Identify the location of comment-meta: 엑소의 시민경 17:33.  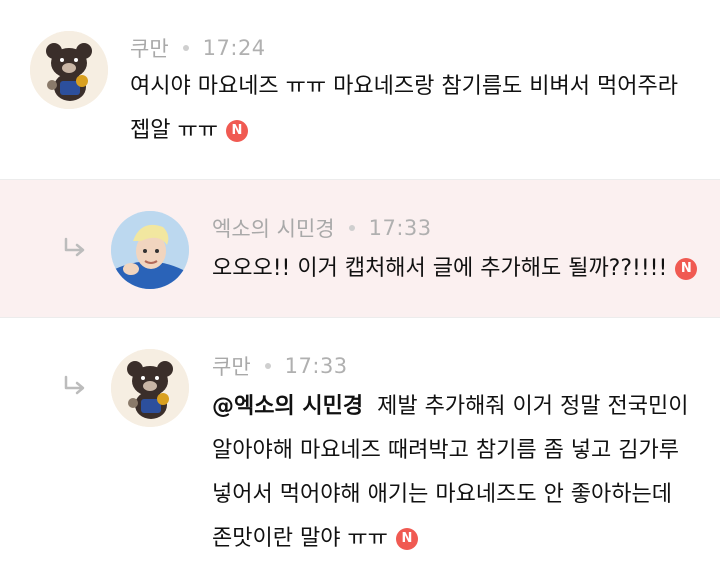
(322, 228).